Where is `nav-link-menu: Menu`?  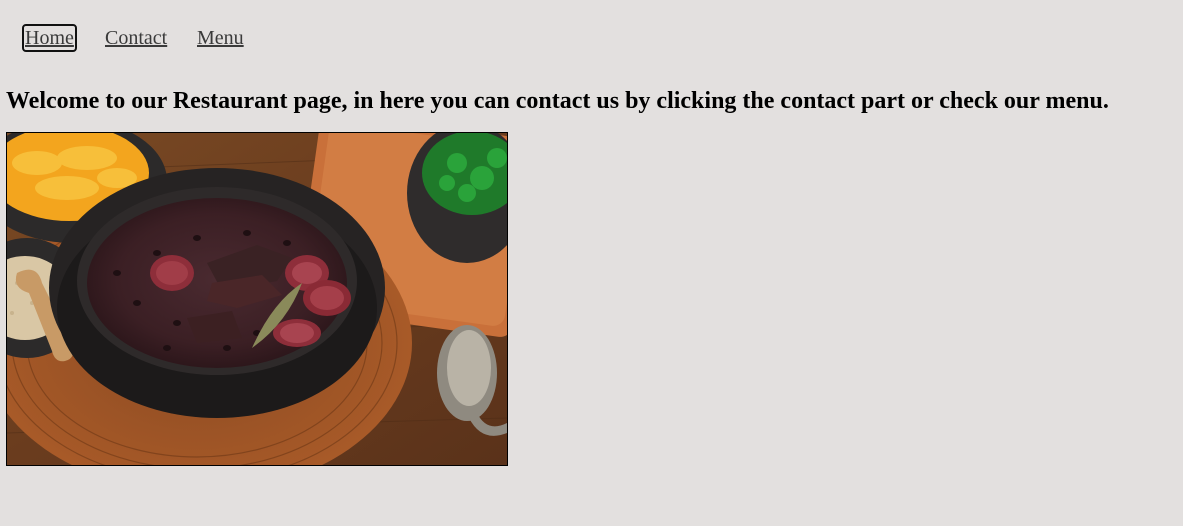
nav-link-menu: Menu is located at coordinates (220, 38).